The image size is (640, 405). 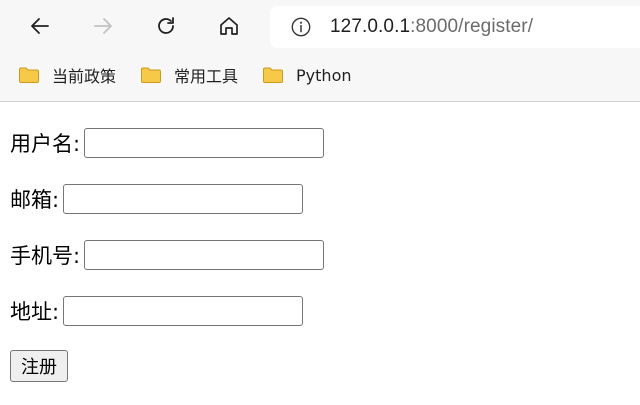 I want to click on back-arrow-icon, so click(x=40, y=26).